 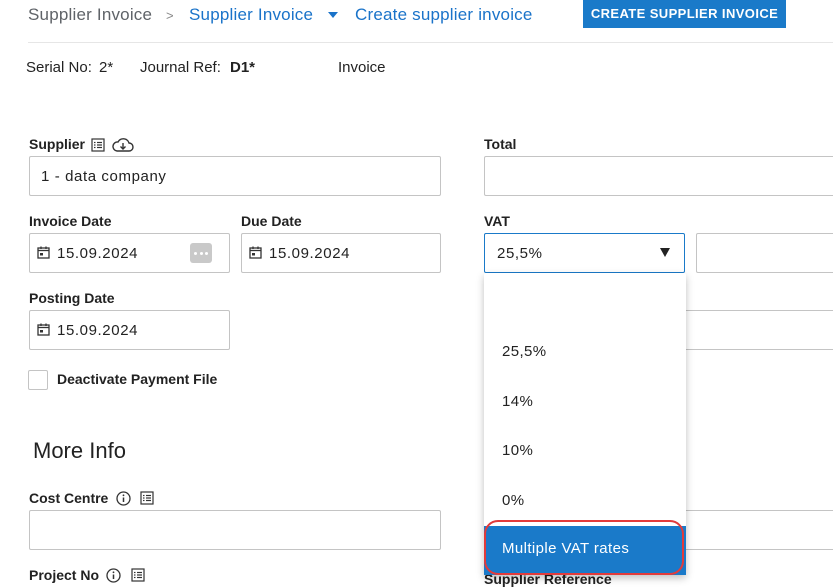 I want to click on vat-value: 25,5%, so click(x=520, y=253).